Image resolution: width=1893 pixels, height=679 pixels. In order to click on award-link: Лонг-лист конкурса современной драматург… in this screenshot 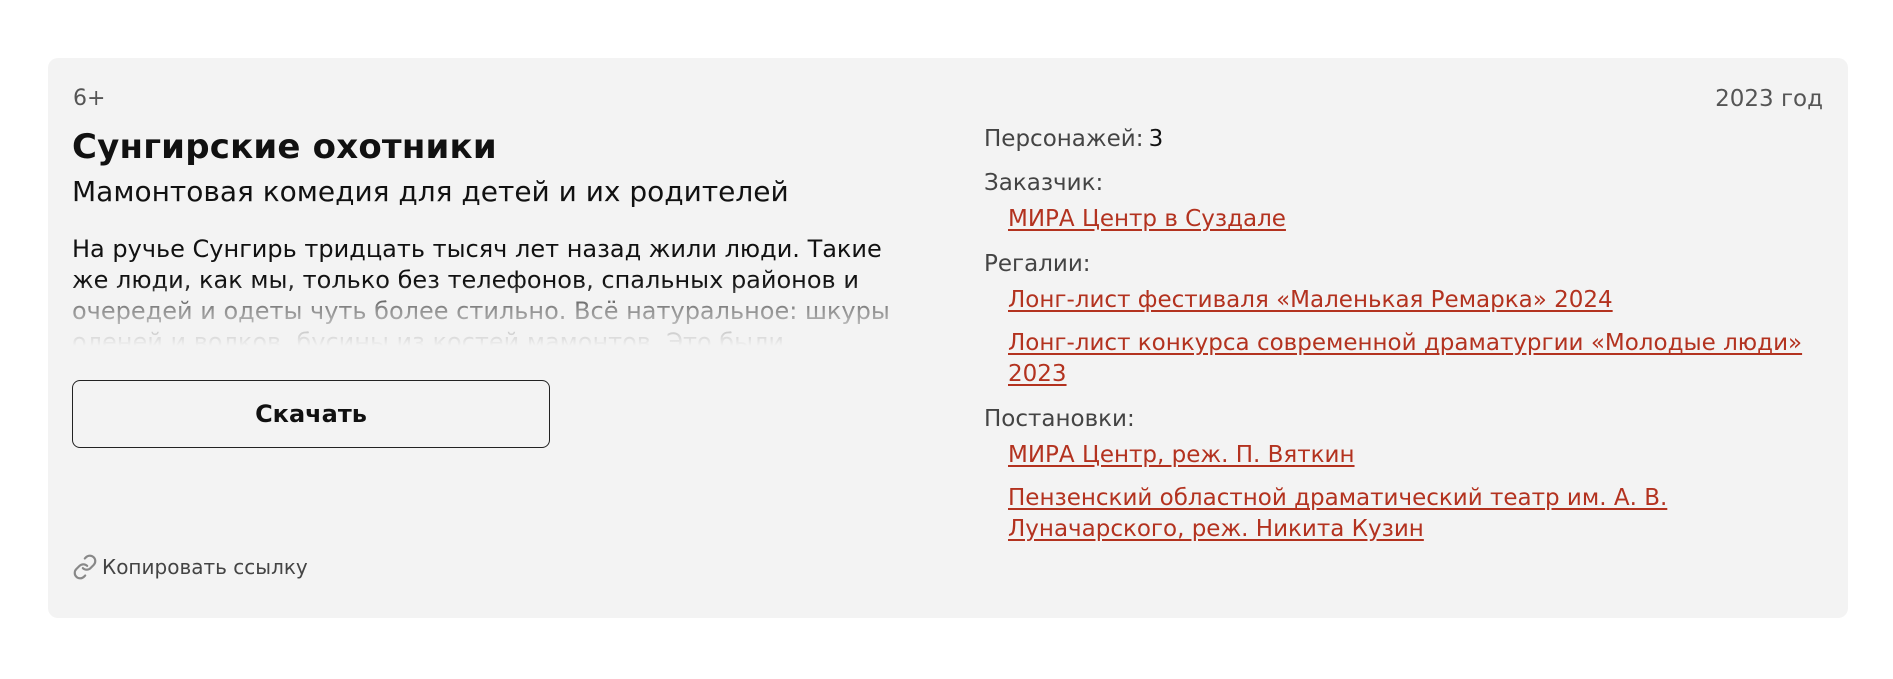, I will do `click(1416, 359)`.